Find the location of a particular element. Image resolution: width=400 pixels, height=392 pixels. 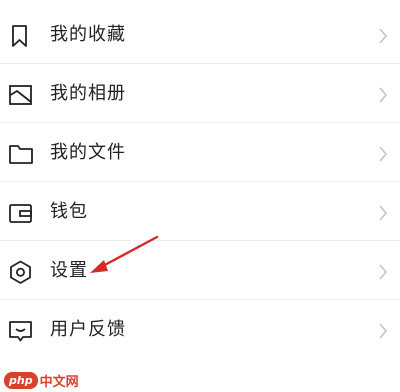

watermark-site-name: 中文网 is located at coordinates (59, 382).